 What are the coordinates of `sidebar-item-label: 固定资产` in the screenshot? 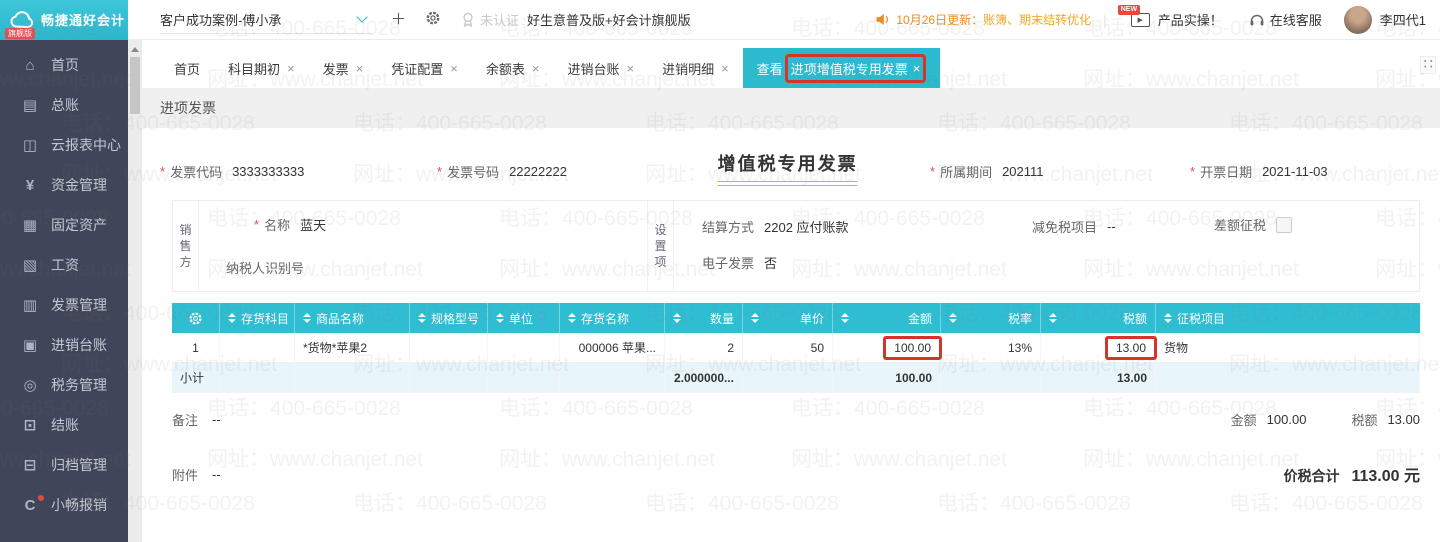 It's located at (79, 225).